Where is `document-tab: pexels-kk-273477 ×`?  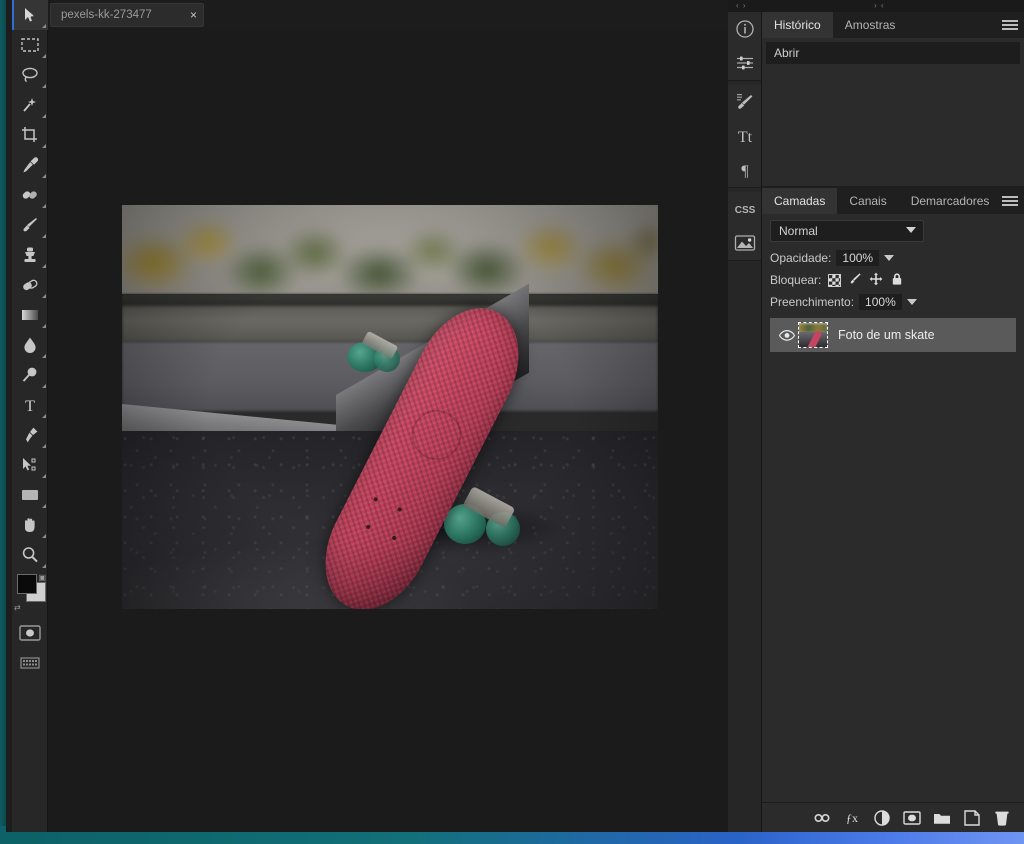 document-tab: pexels-kk-273477 × is located at coordinates (127, 15).